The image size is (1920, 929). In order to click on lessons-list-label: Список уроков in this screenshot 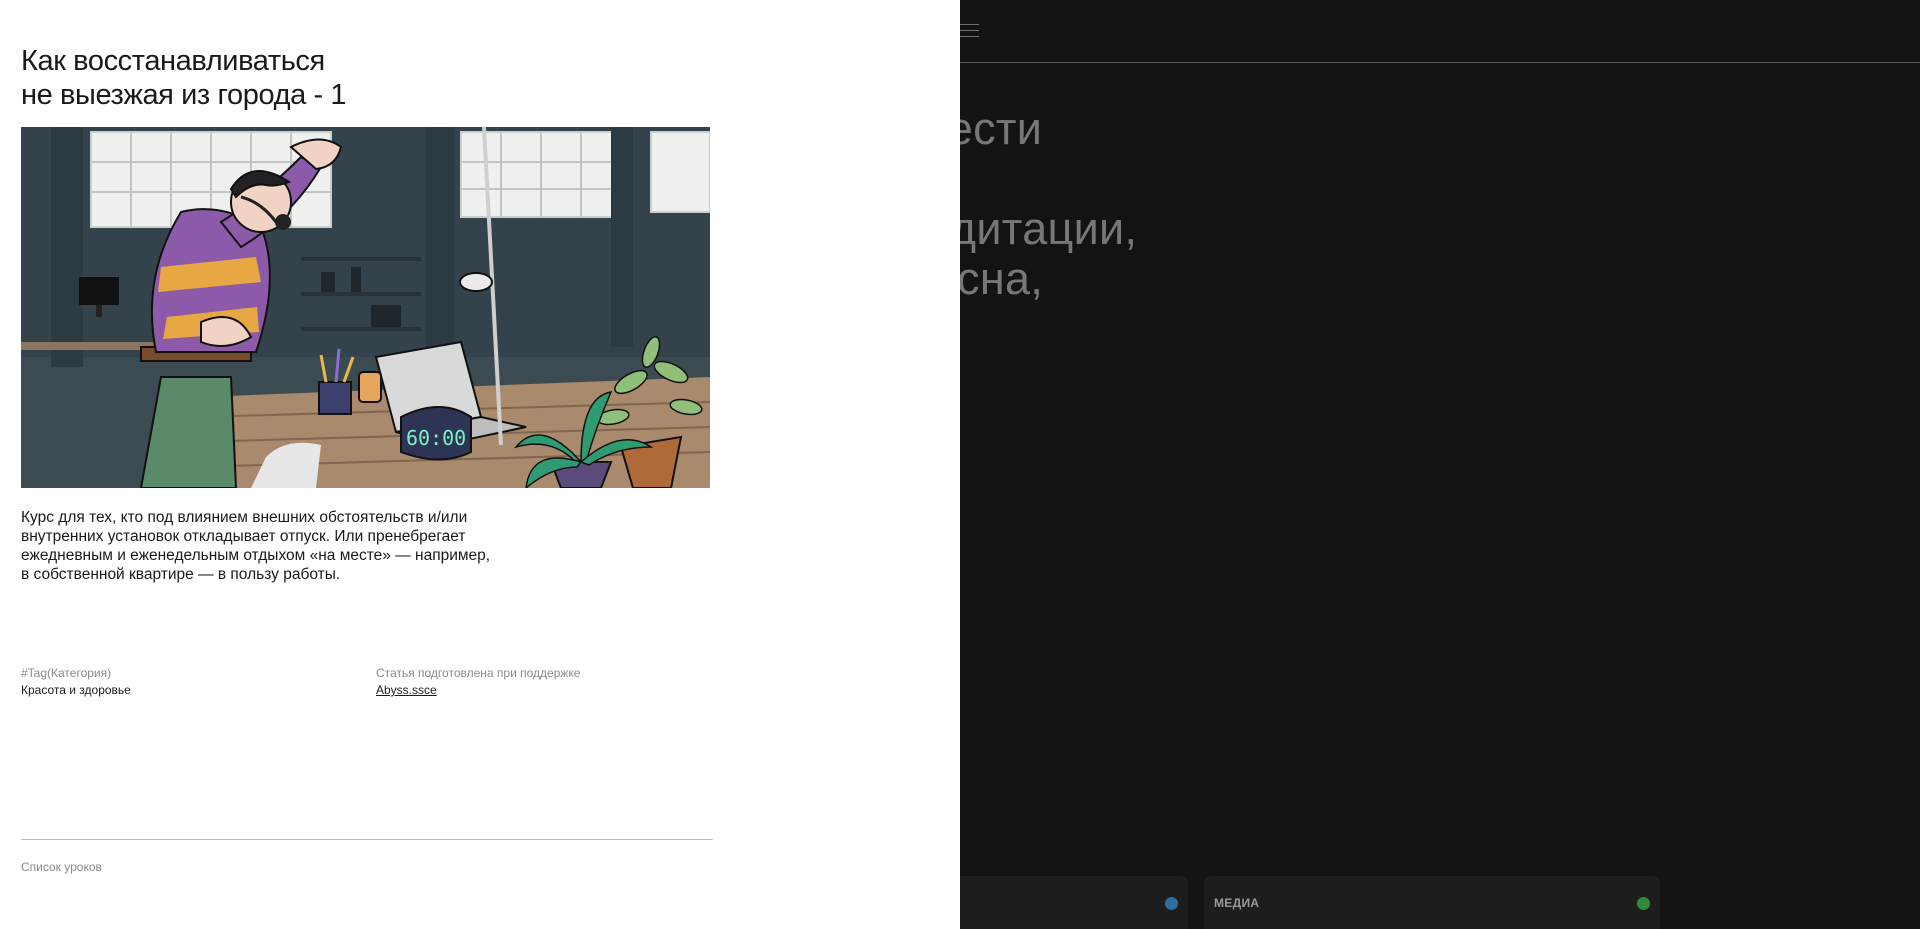, I will do `click(61, 867)`.